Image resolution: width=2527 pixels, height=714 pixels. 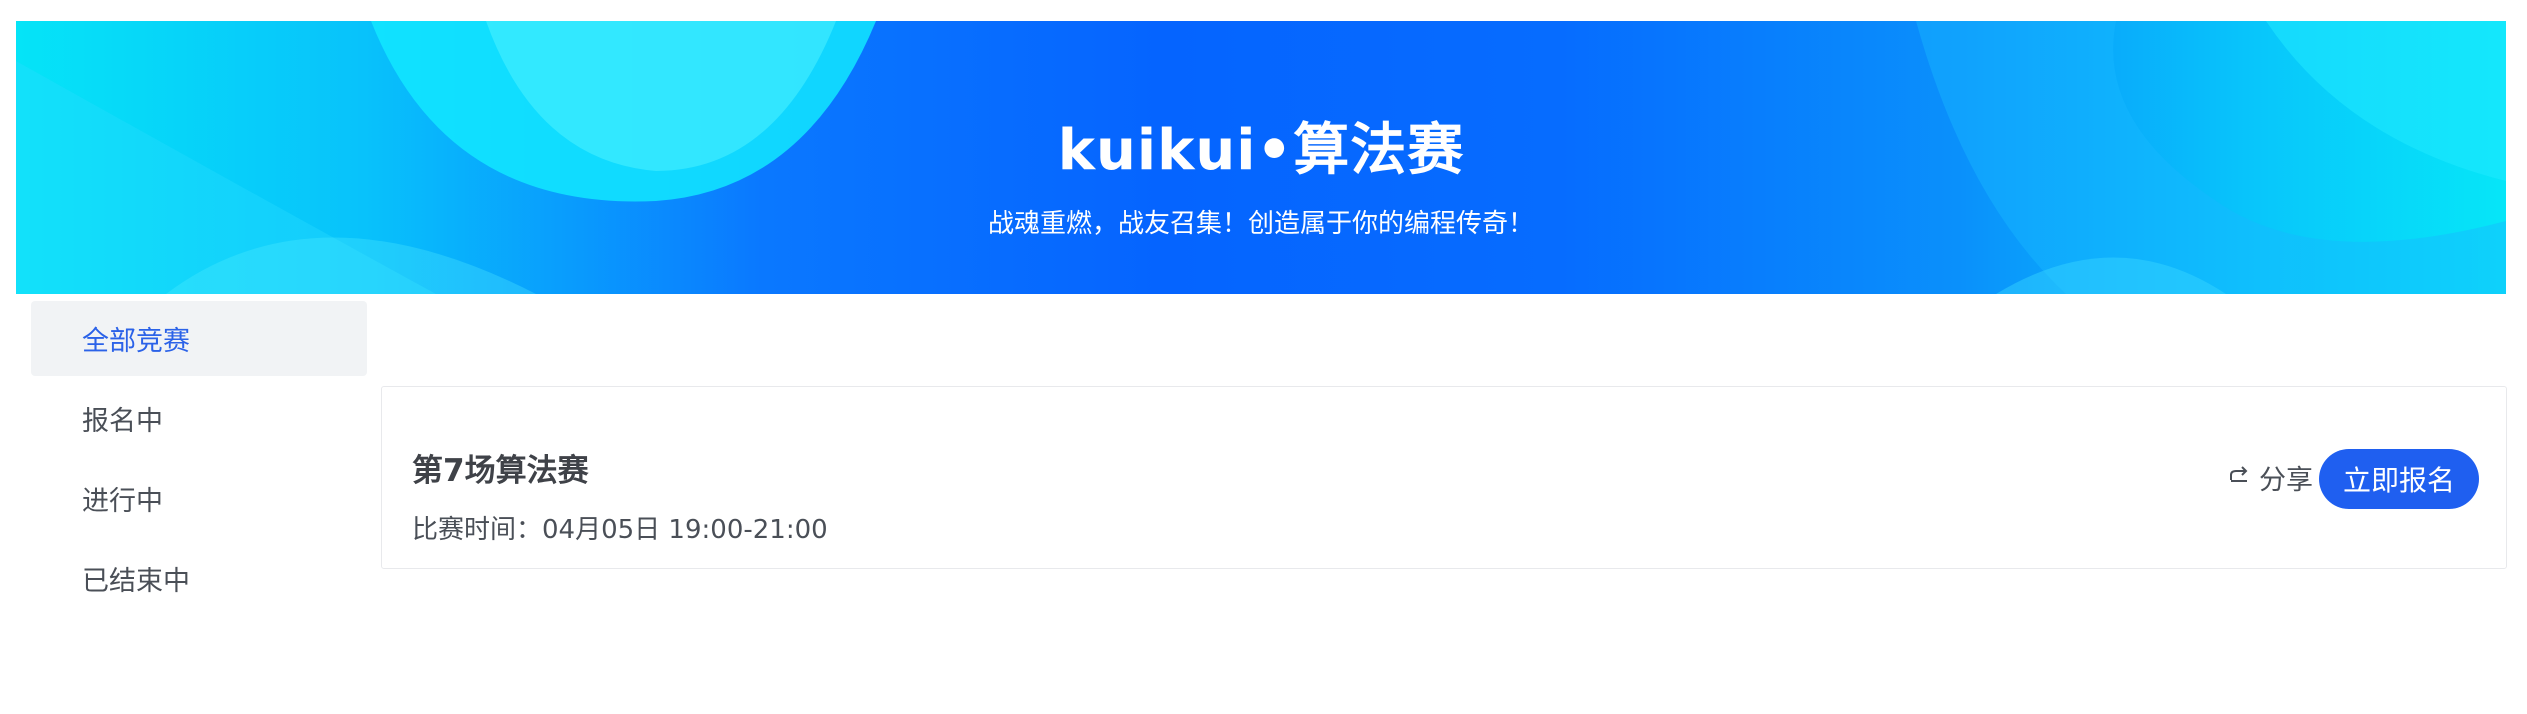 I want to click on signup-button: 立即报名, so click(x=2399, y=479).